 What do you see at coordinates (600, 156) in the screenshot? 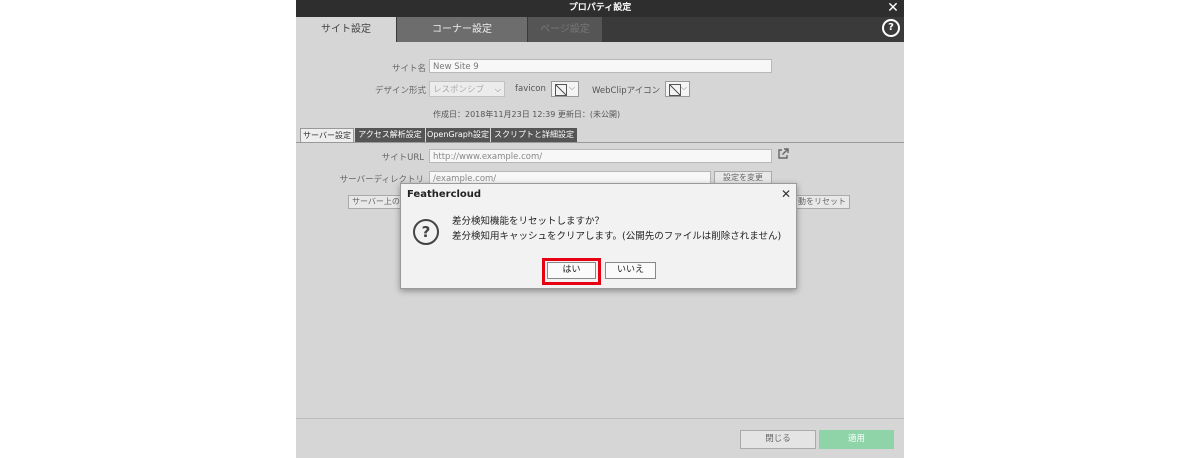
I see `site-url-input: http://www.example.com/` at bounding box center [600, 156].